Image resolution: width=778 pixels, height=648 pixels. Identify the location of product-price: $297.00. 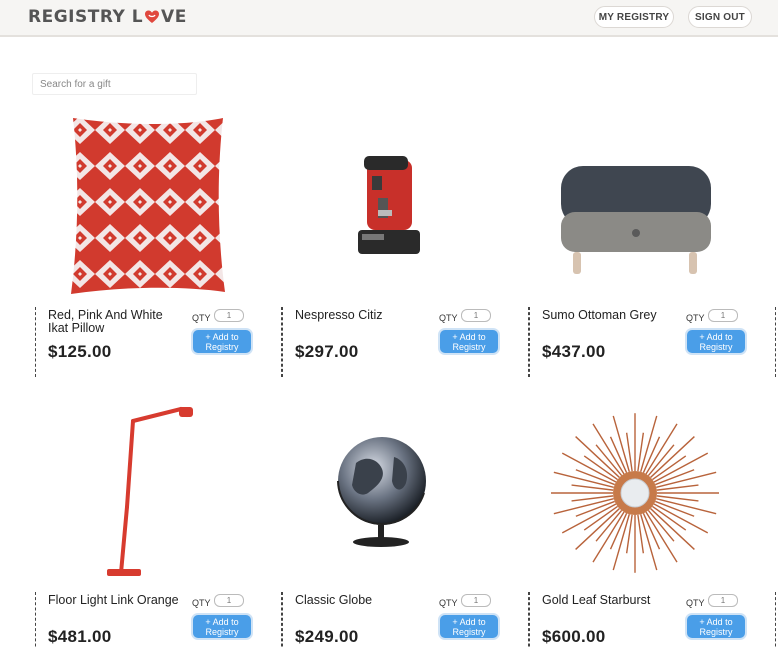
(327, 351).